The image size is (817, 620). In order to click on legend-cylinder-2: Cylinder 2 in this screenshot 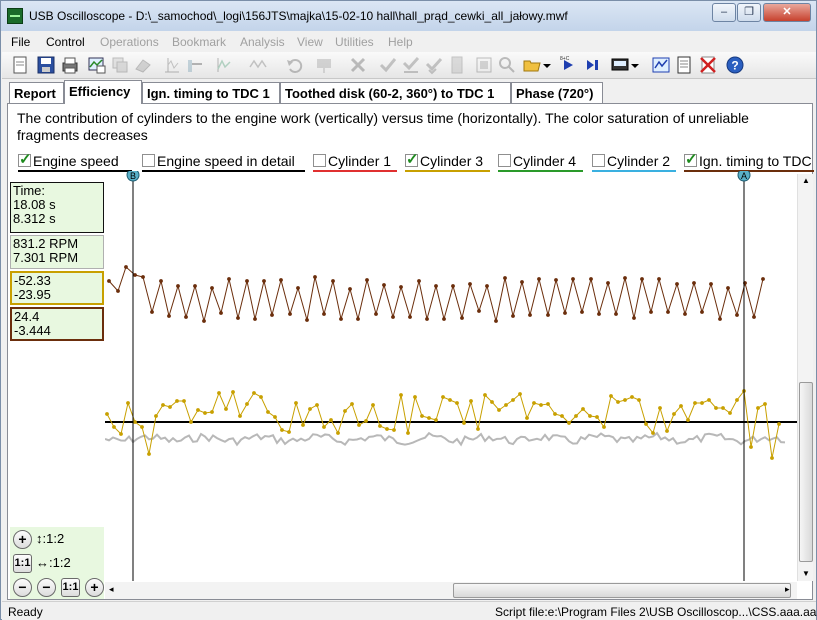, I will do `click(634, 162)`.